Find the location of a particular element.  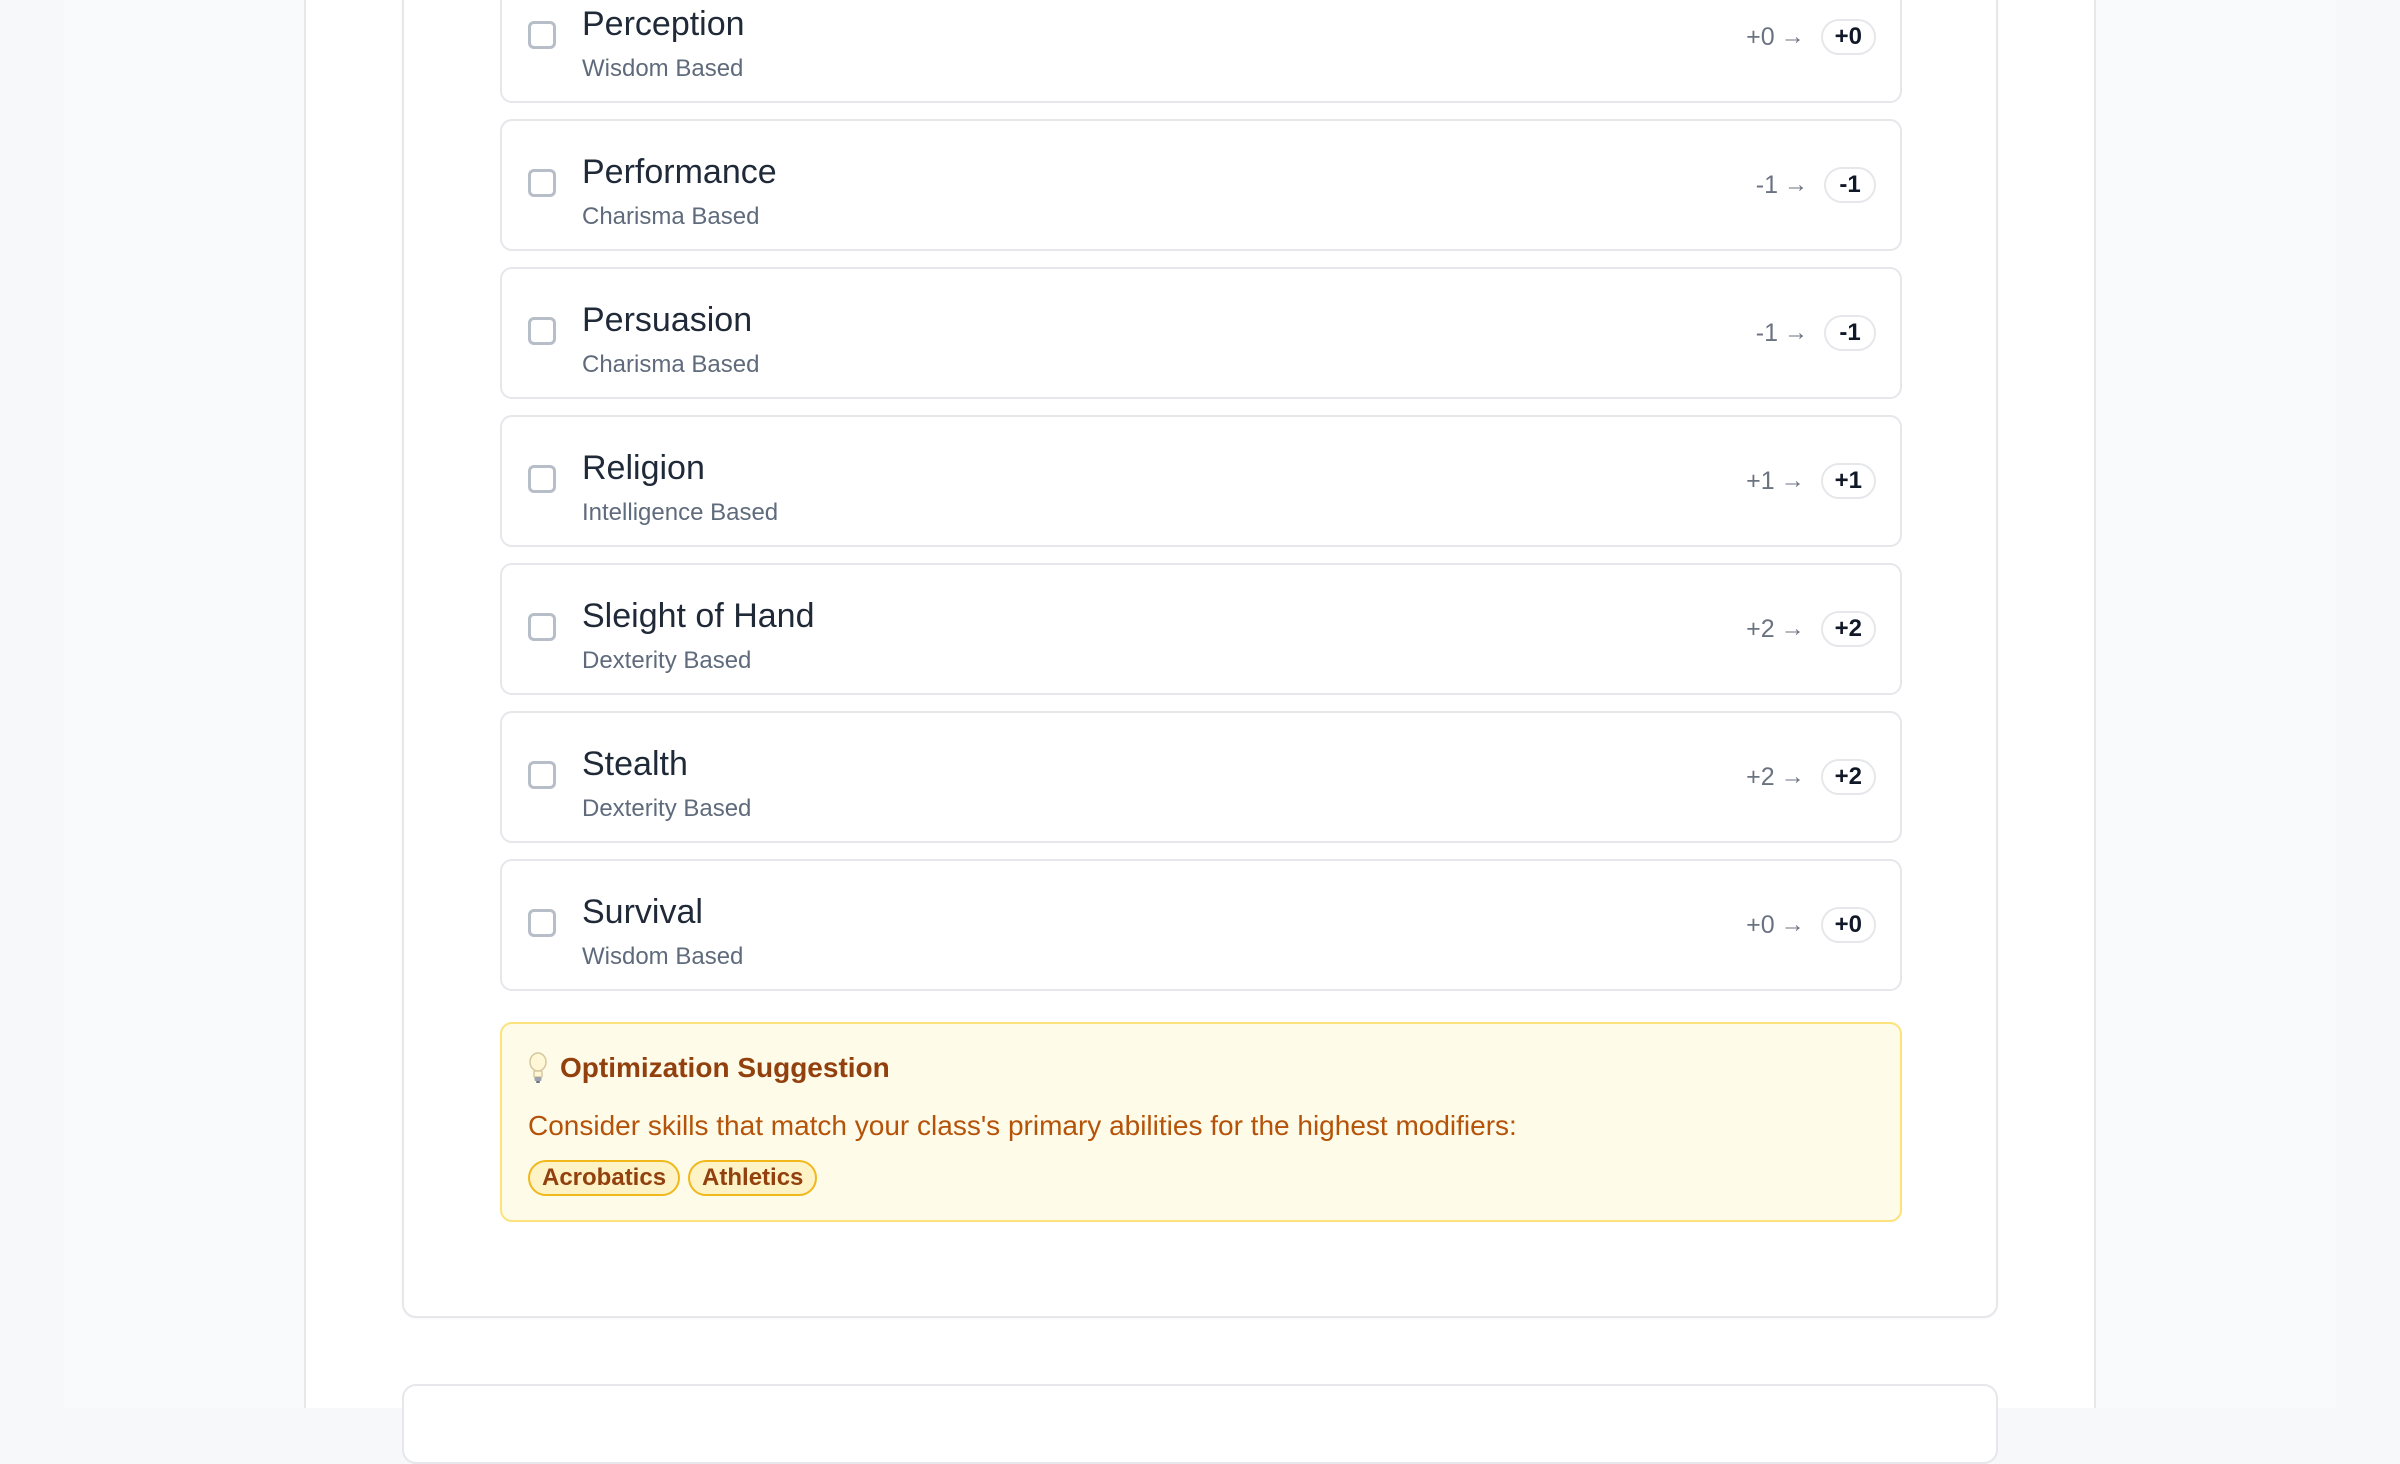

skill-ability: Intelligence Based is located at coordinates (680, 512).